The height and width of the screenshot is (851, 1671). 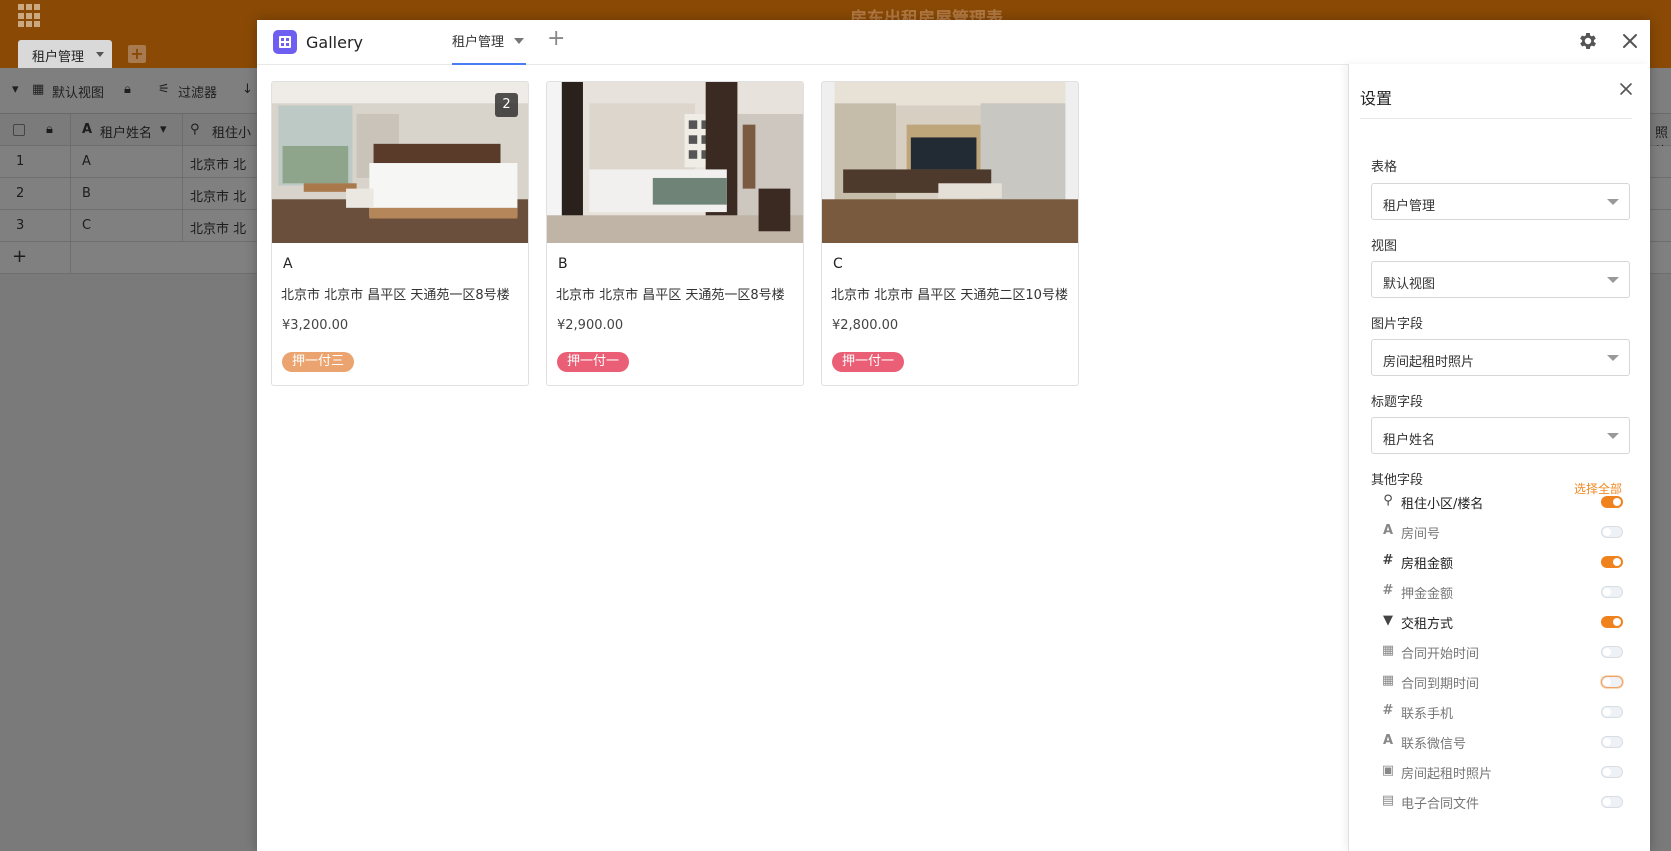 I want to click on payment-tag: 押一付三, so click(x=318, y=362).